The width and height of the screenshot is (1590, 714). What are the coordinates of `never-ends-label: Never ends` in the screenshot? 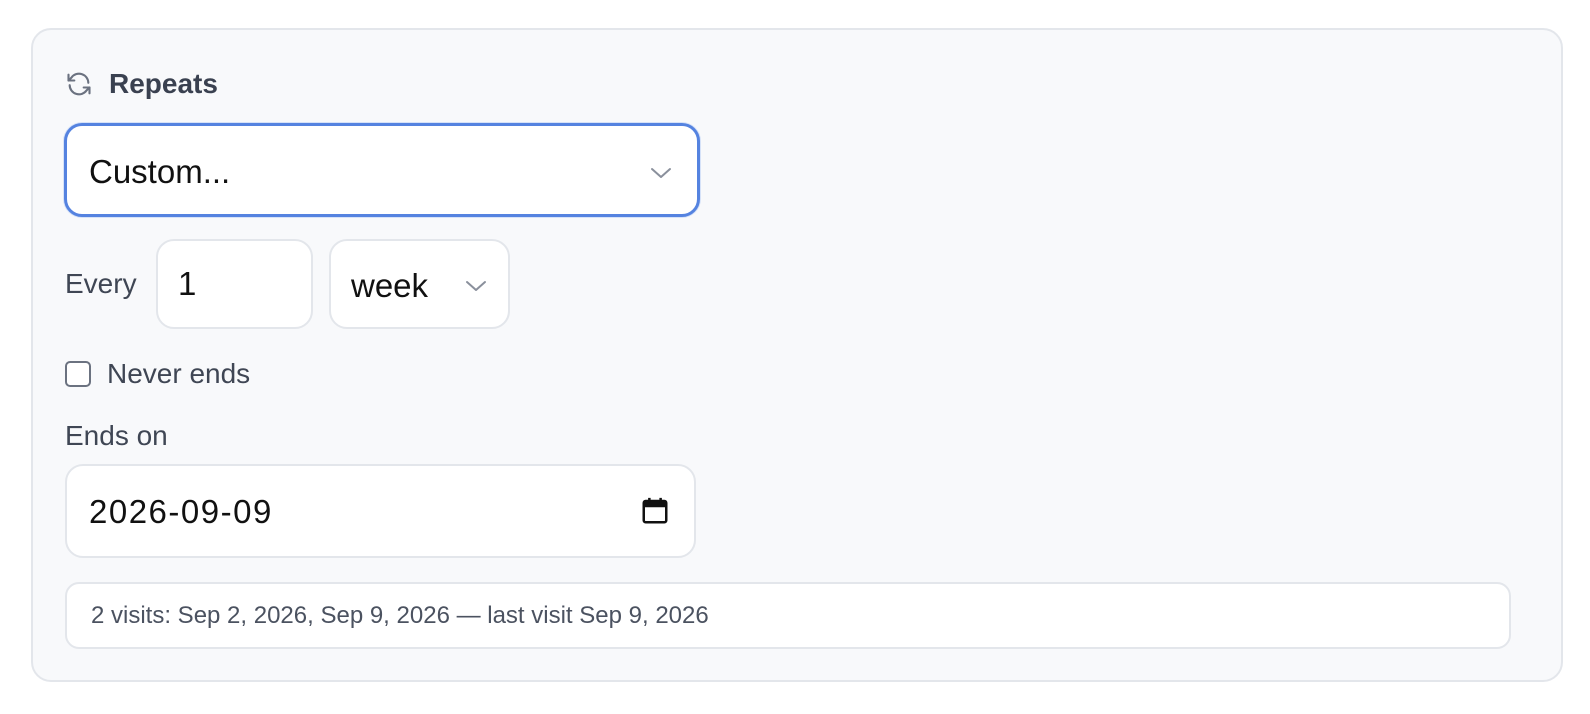 It's located at (178, 374).